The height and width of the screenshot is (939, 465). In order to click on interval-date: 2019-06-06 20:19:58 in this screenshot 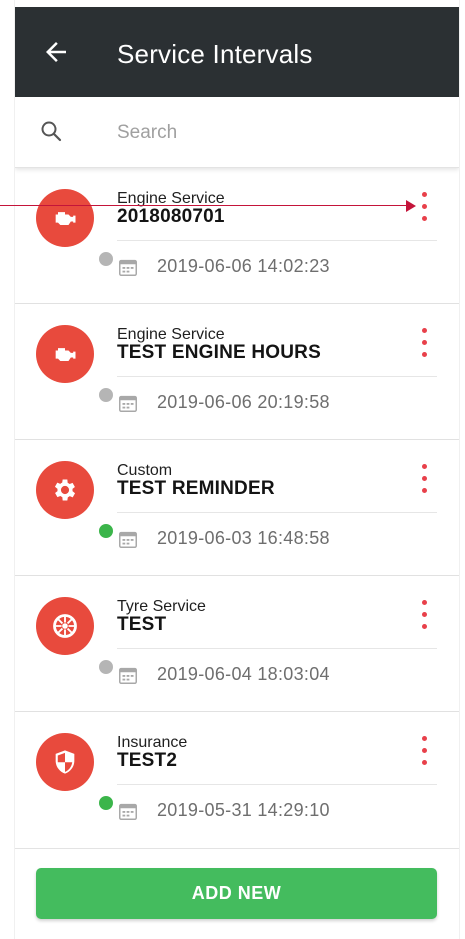, I will do `click(243, 402)`.